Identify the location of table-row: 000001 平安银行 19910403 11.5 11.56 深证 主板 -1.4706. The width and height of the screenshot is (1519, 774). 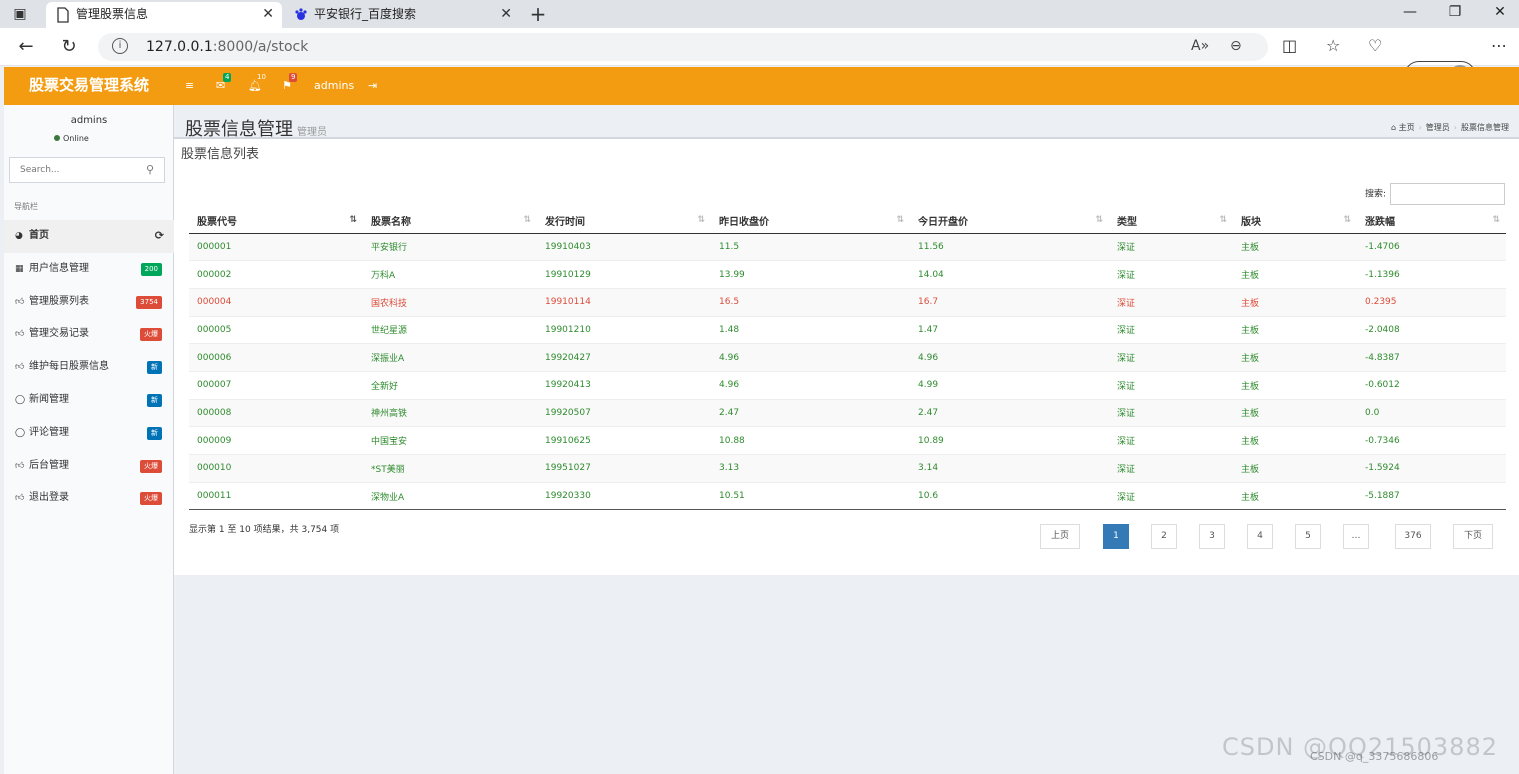
(847, 246).